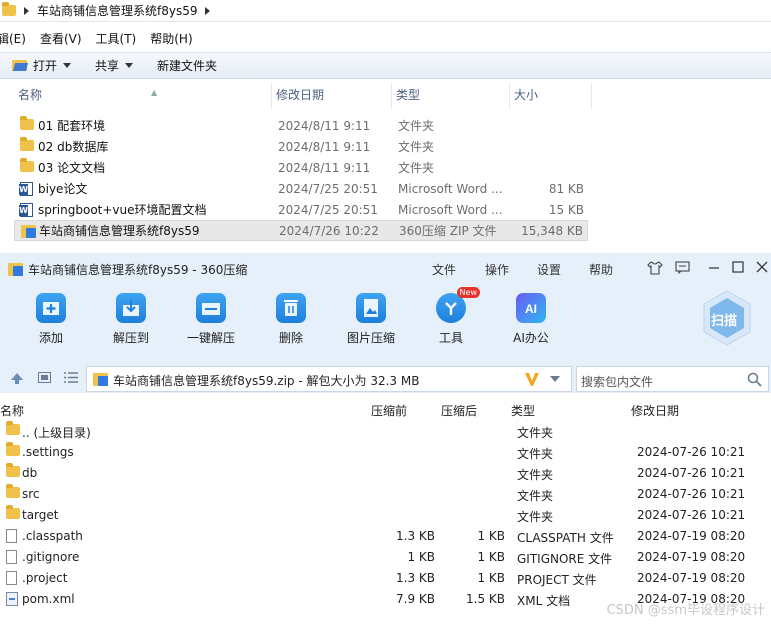  I want to click on up-arrow-icon, so click(17, 379).